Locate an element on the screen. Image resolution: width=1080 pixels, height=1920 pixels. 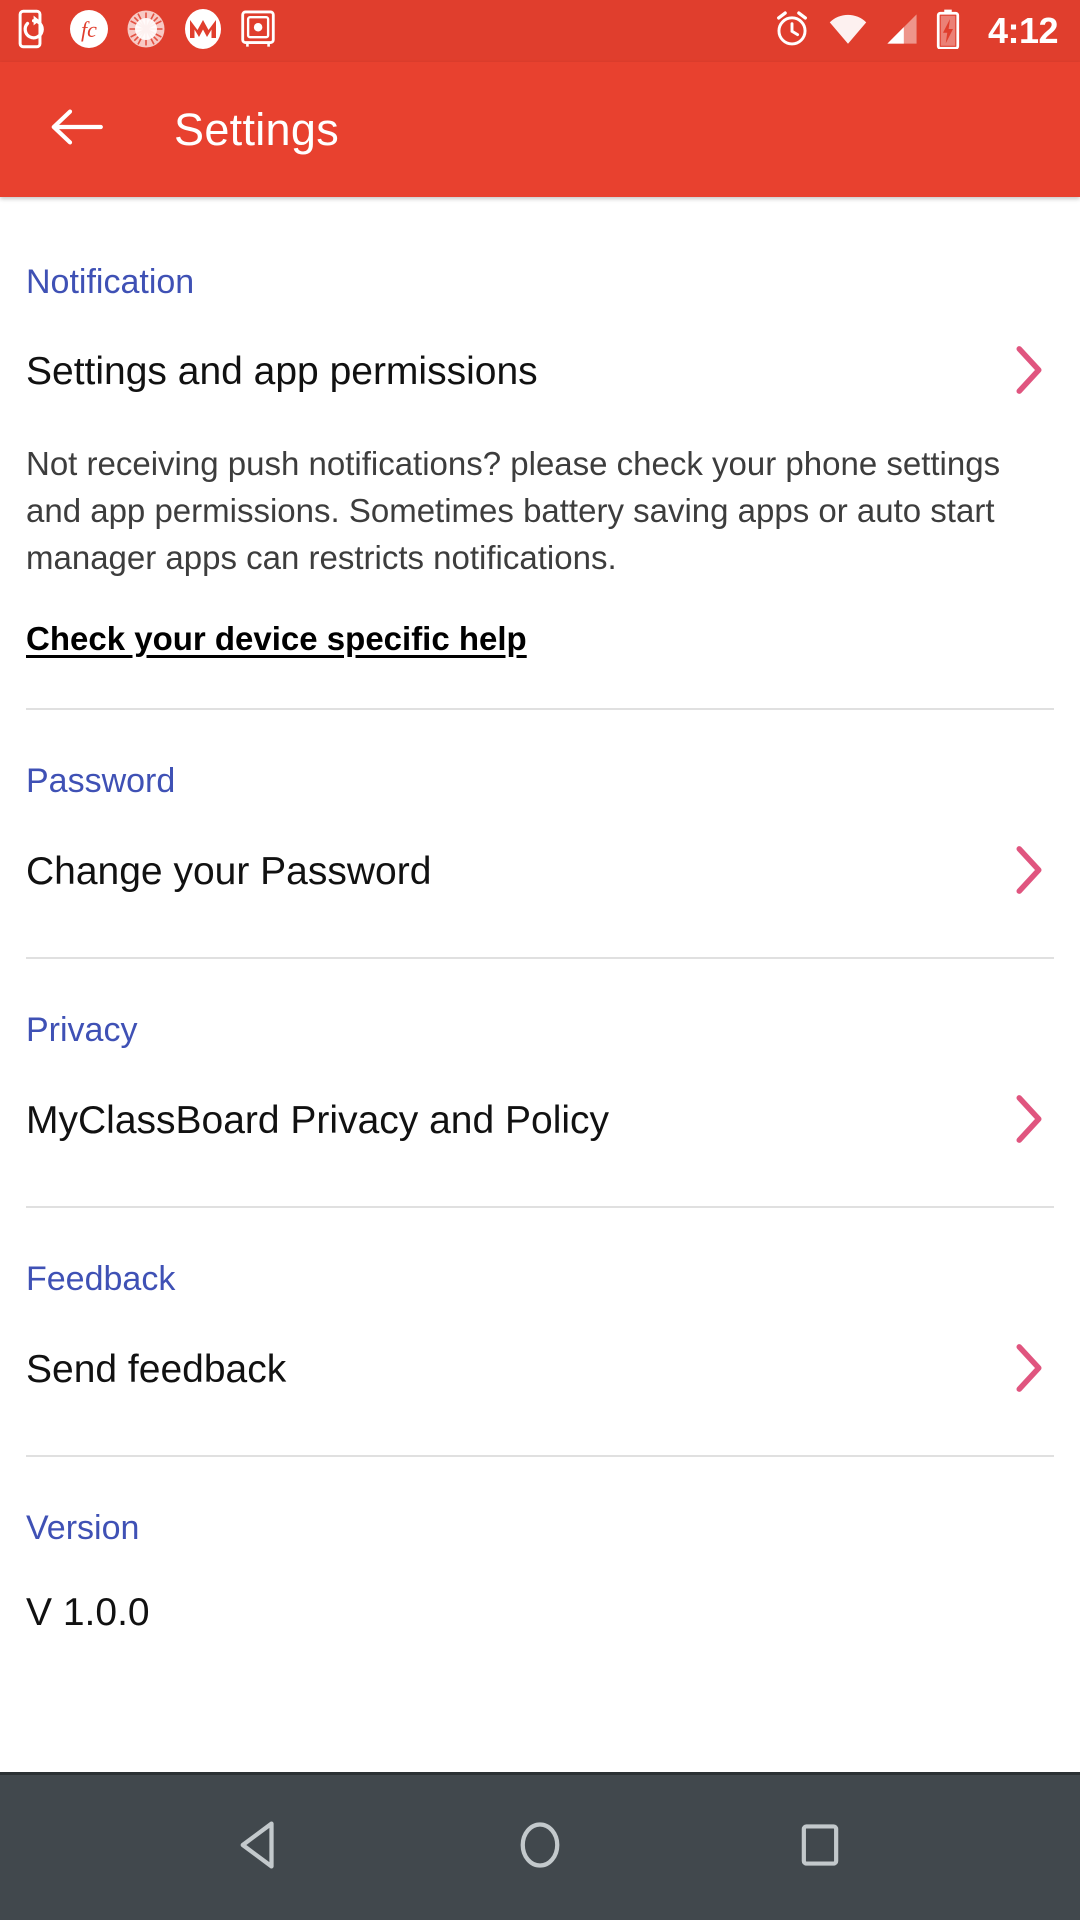
status-bar-system-icons: 4:12 is located at coordinates (916, 31).